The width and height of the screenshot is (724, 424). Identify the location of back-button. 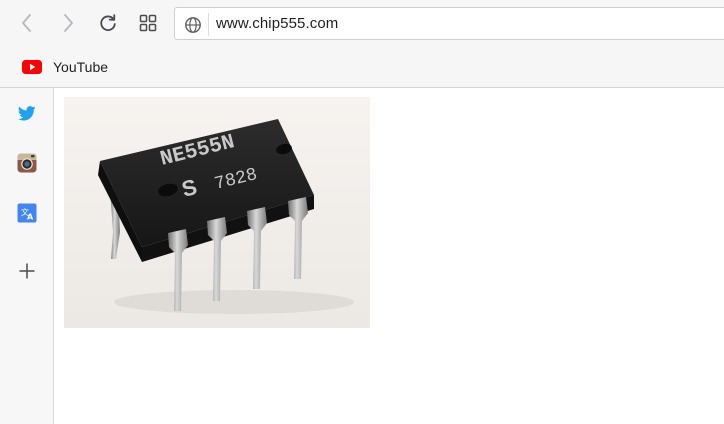
(27, 23).